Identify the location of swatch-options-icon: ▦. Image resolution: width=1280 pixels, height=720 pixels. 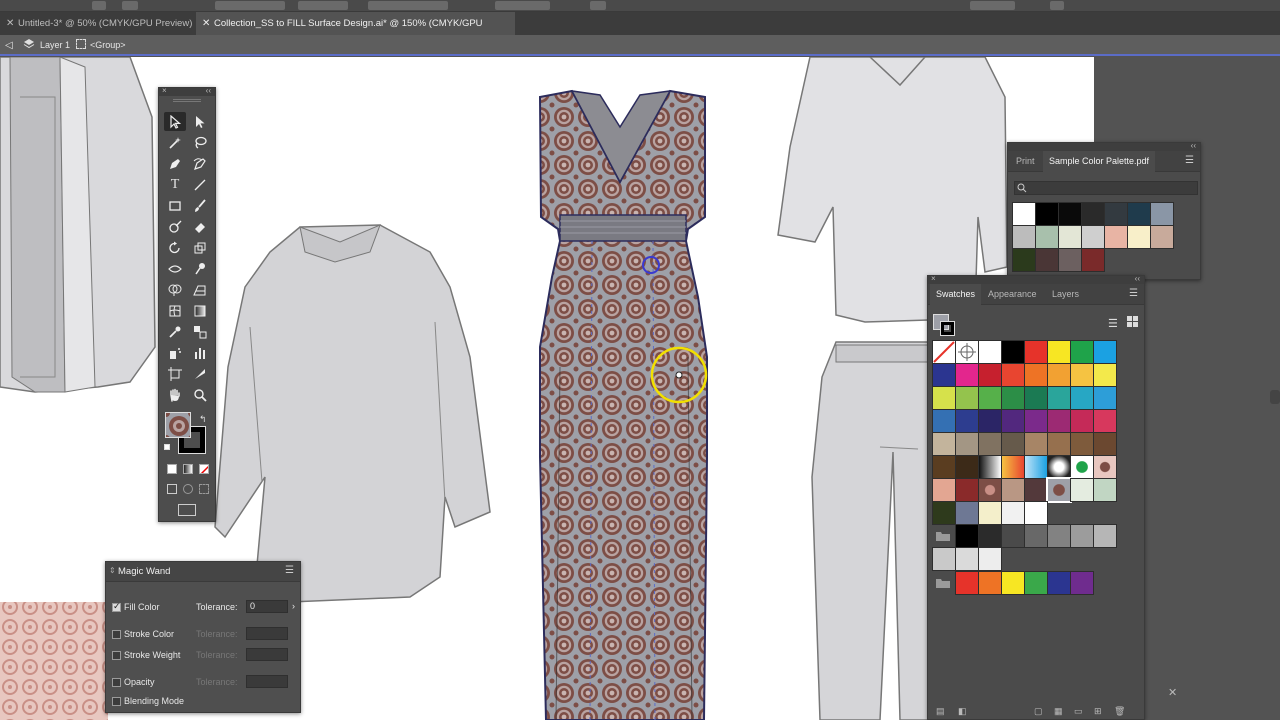
(1058, 711).